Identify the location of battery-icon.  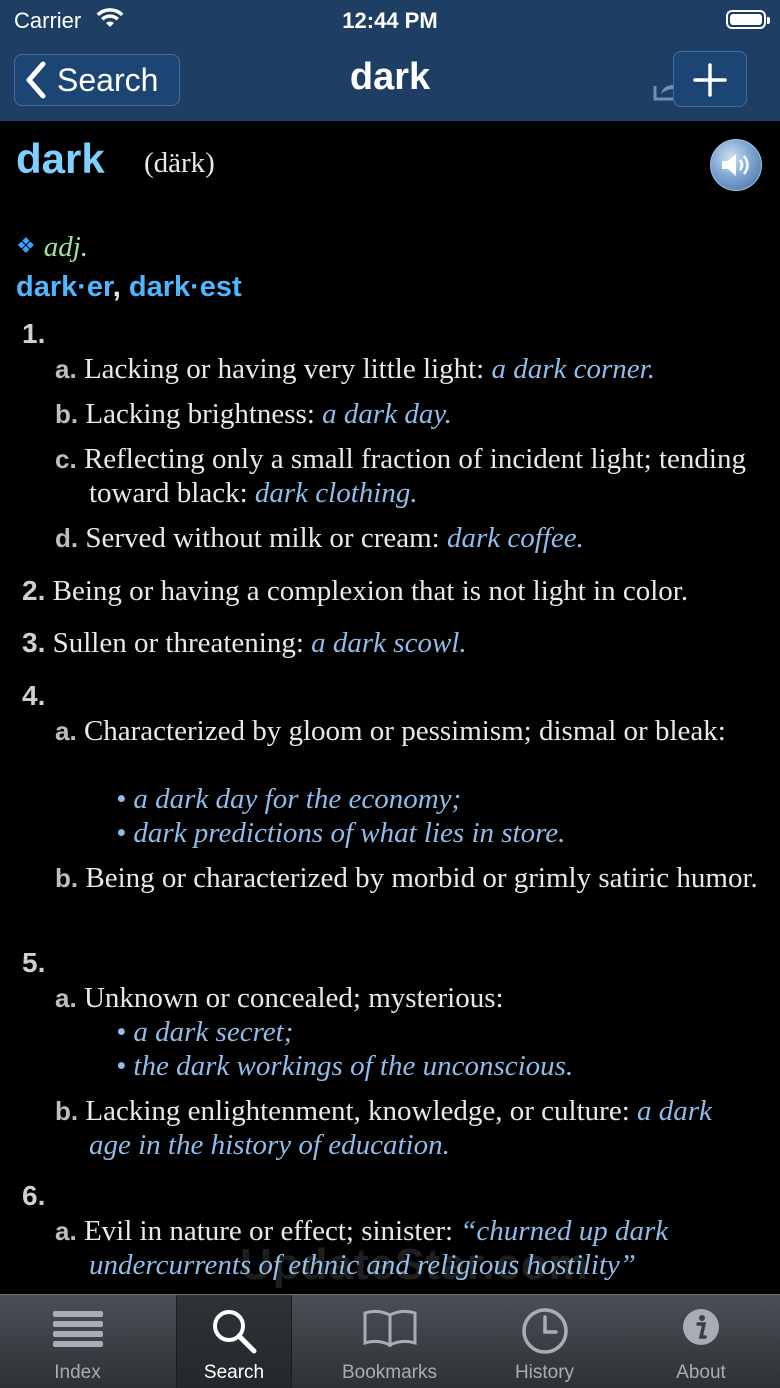
(748, 19).